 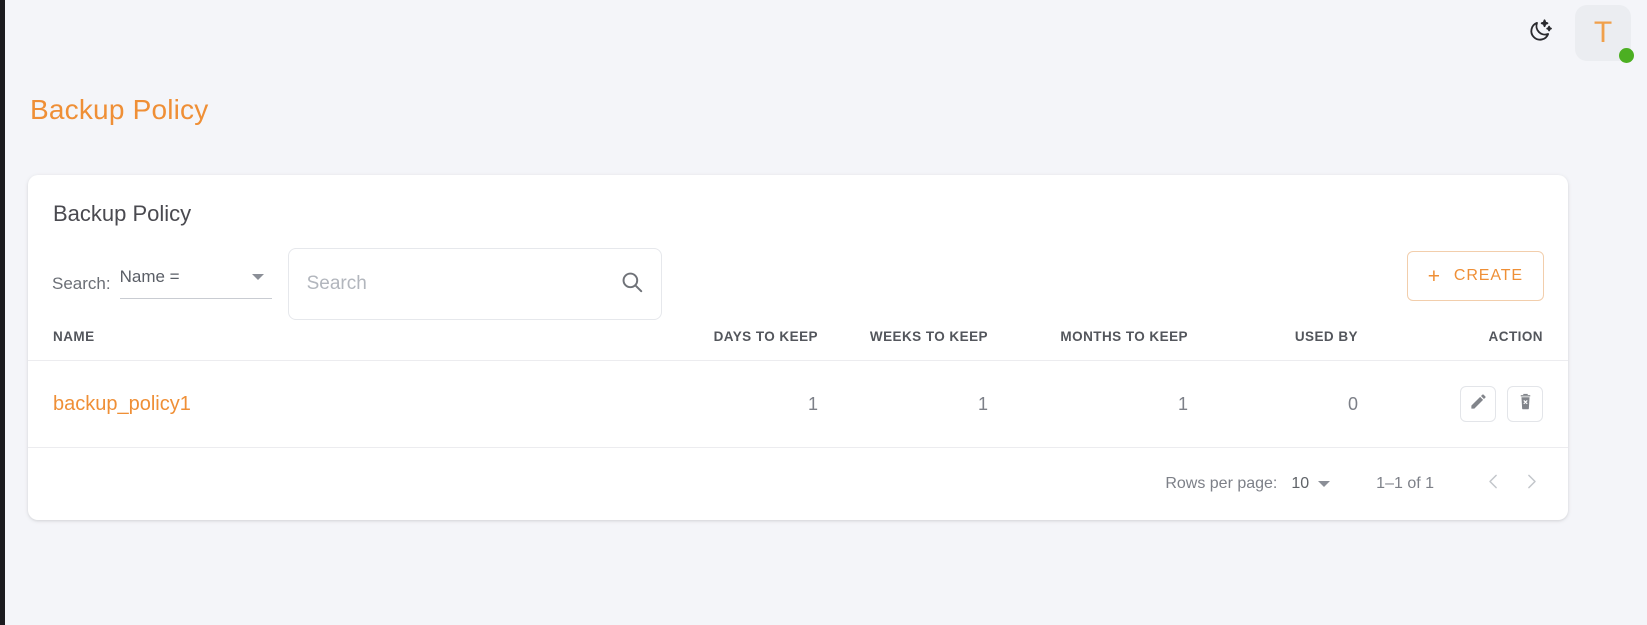 What do you see at coordinates (1088, 404) in the screenshot?
I see `cell-months-to-keep: 1` at bounding box center [1088, 404].